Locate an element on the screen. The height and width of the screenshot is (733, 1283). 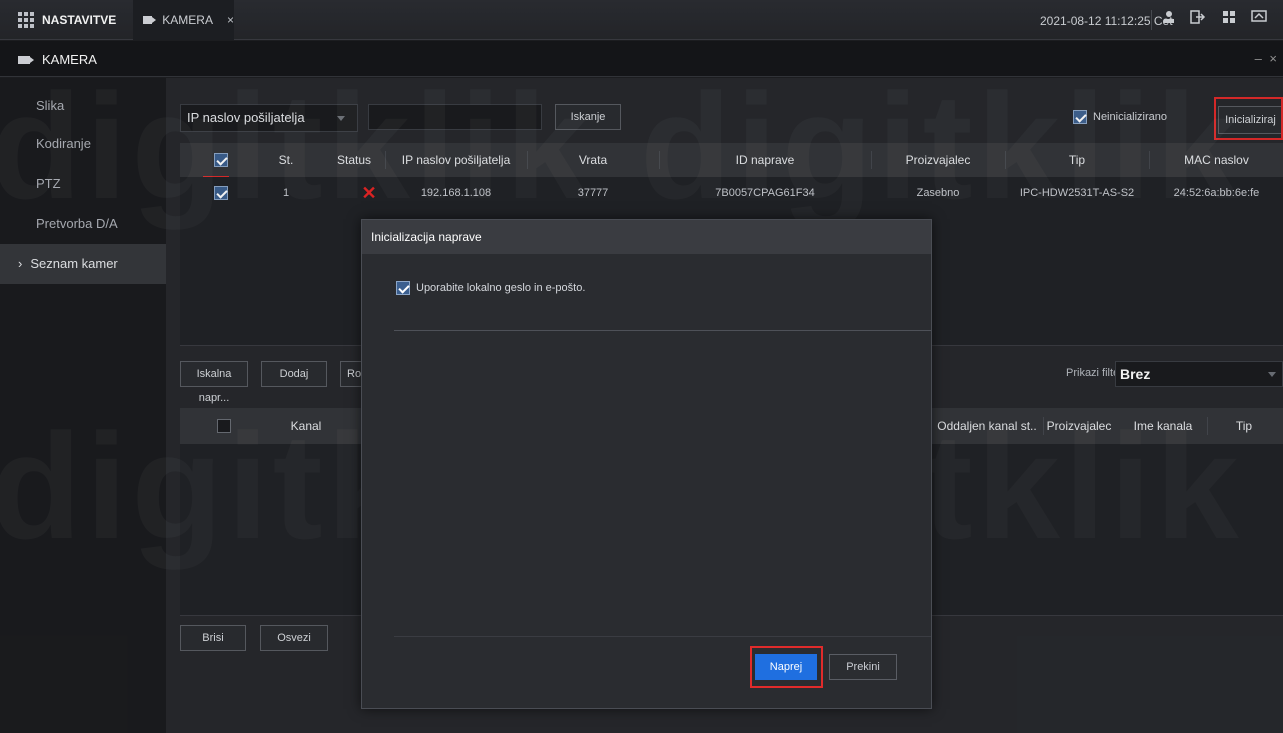
local-password-option: Uporabite lokalno geslo in e-pošto. is located at coordinates (490, 288).